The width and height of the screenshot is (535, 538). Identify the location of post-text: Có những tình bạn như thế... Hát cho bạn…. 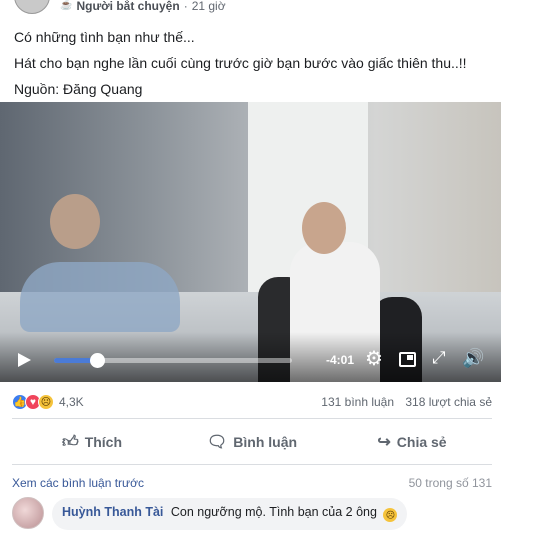
(254, 63).